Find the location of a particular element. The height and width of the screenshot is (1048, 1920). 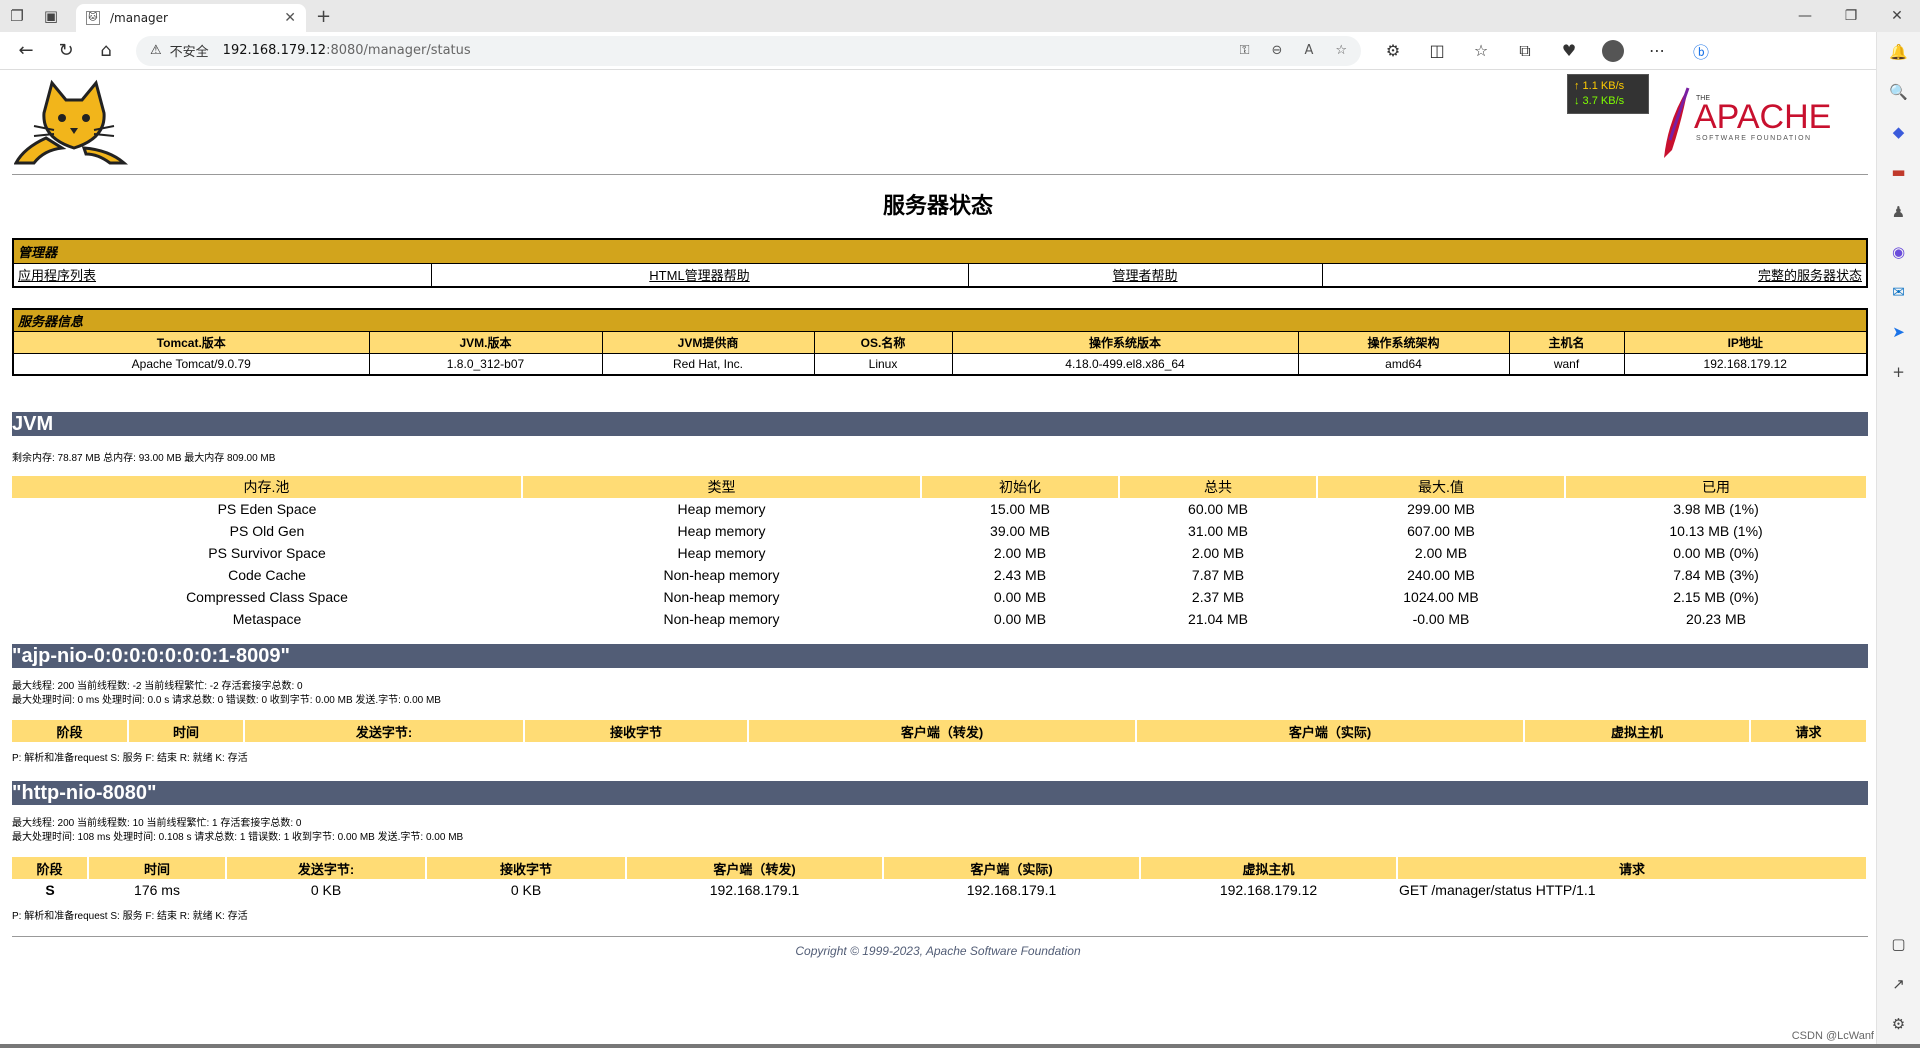

pool-cell: 7.84 MB (3%) is located at coordinates (1716, 575).